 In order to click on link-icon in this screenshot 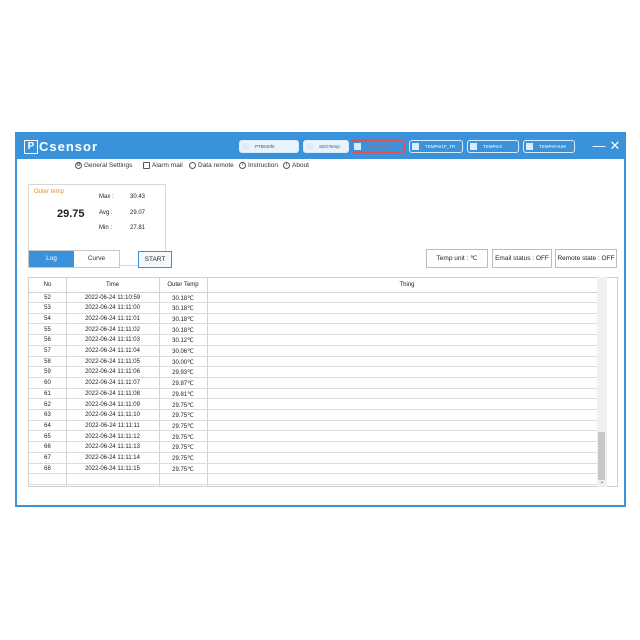, I will do `click(192, 165)`.